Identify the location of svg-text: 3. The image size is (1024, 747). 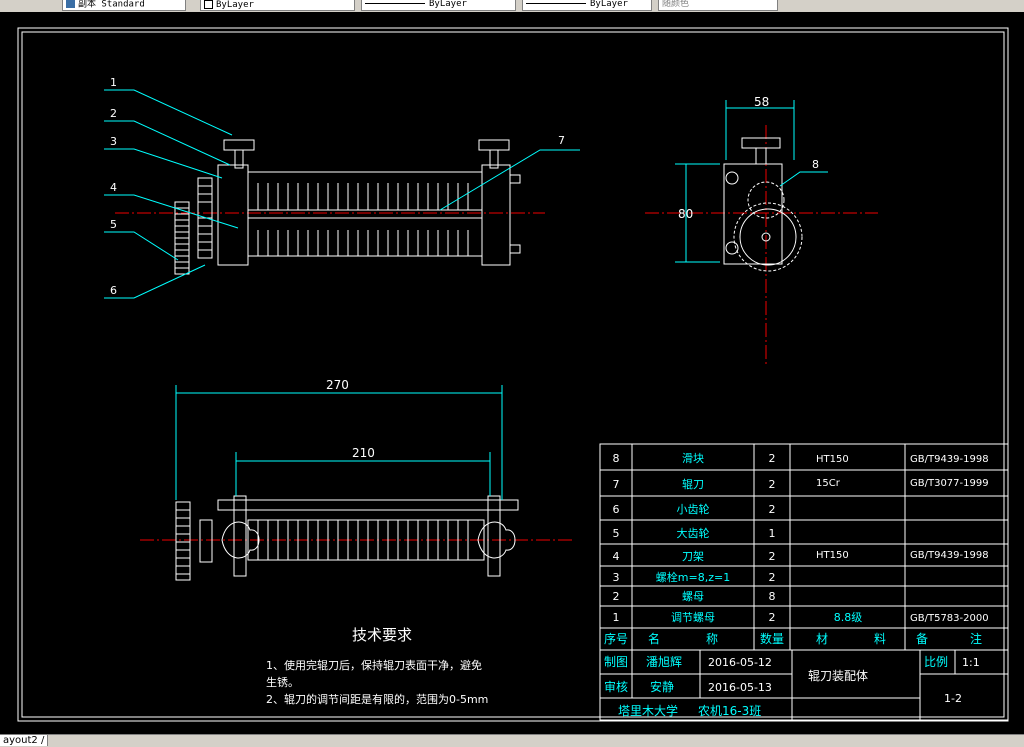
(616, 577).